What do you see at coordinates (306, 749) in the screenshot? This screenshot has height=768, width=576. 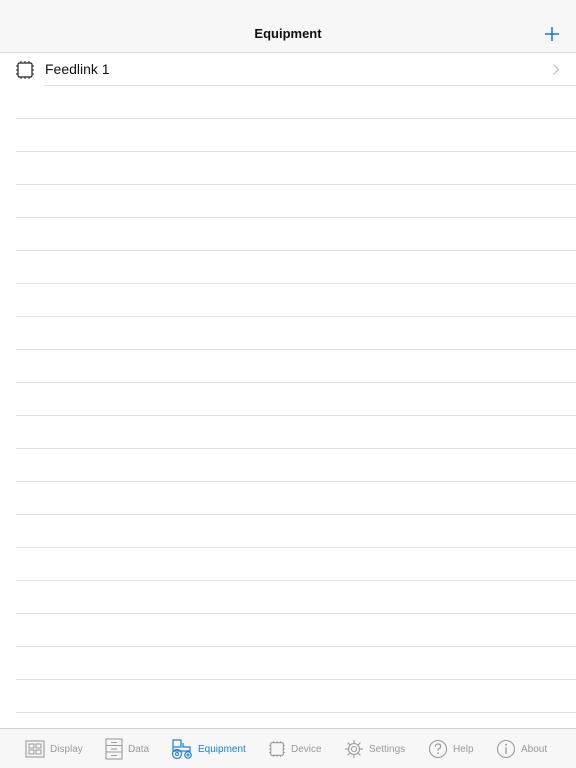 I see `tab-label: Device` at bounding box center [306, 749].